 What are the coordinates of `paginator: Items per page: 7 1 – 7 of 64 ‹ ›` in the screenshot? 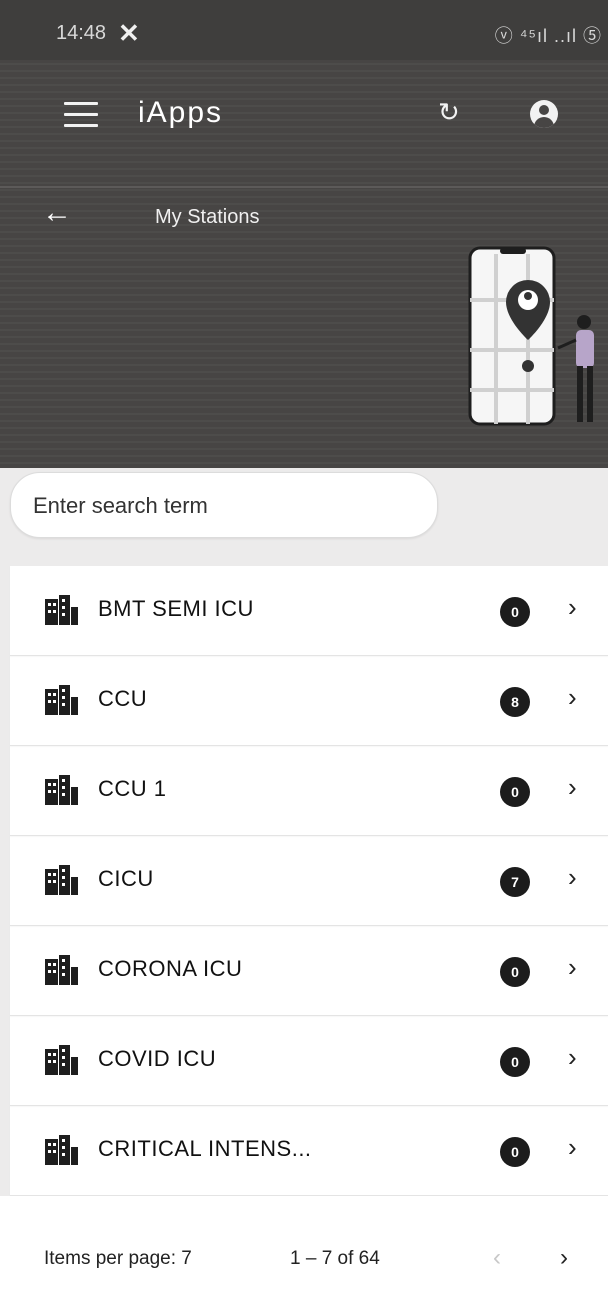 It's located at (304, 1242).